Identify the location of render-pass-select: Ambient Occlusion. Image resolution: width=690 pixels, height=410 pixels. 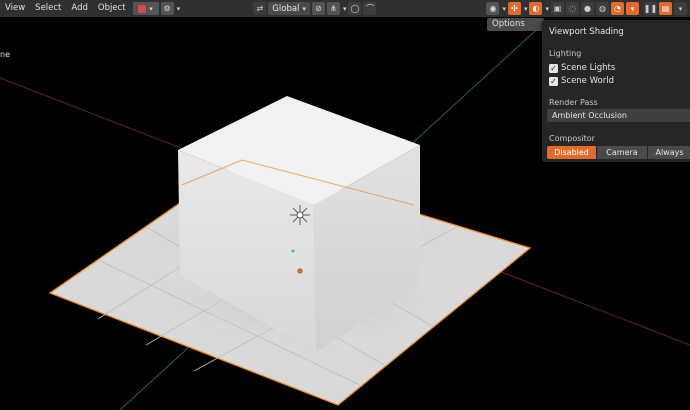
(618, 115).